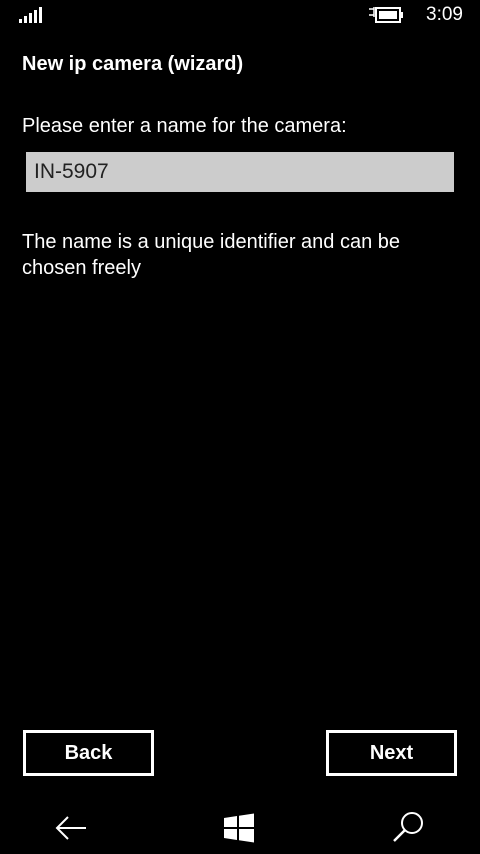  I want to click on status-bar: 3:09, so click(240, 16).